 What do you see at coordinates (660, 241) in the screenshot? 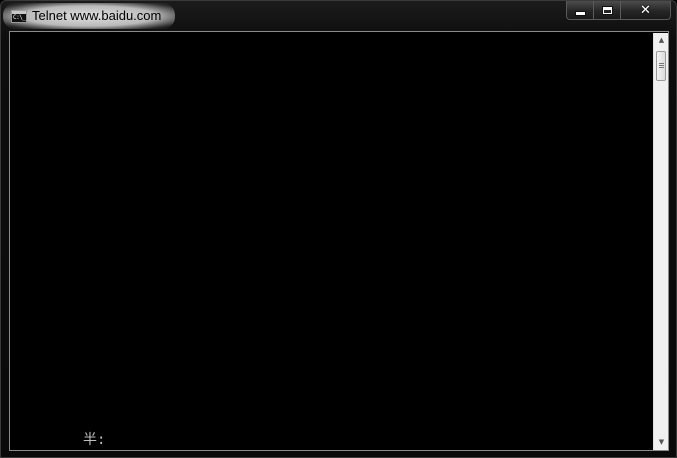
I see `vertical-scrollbar: ▲ ▼` at bounding box center [660, 241].